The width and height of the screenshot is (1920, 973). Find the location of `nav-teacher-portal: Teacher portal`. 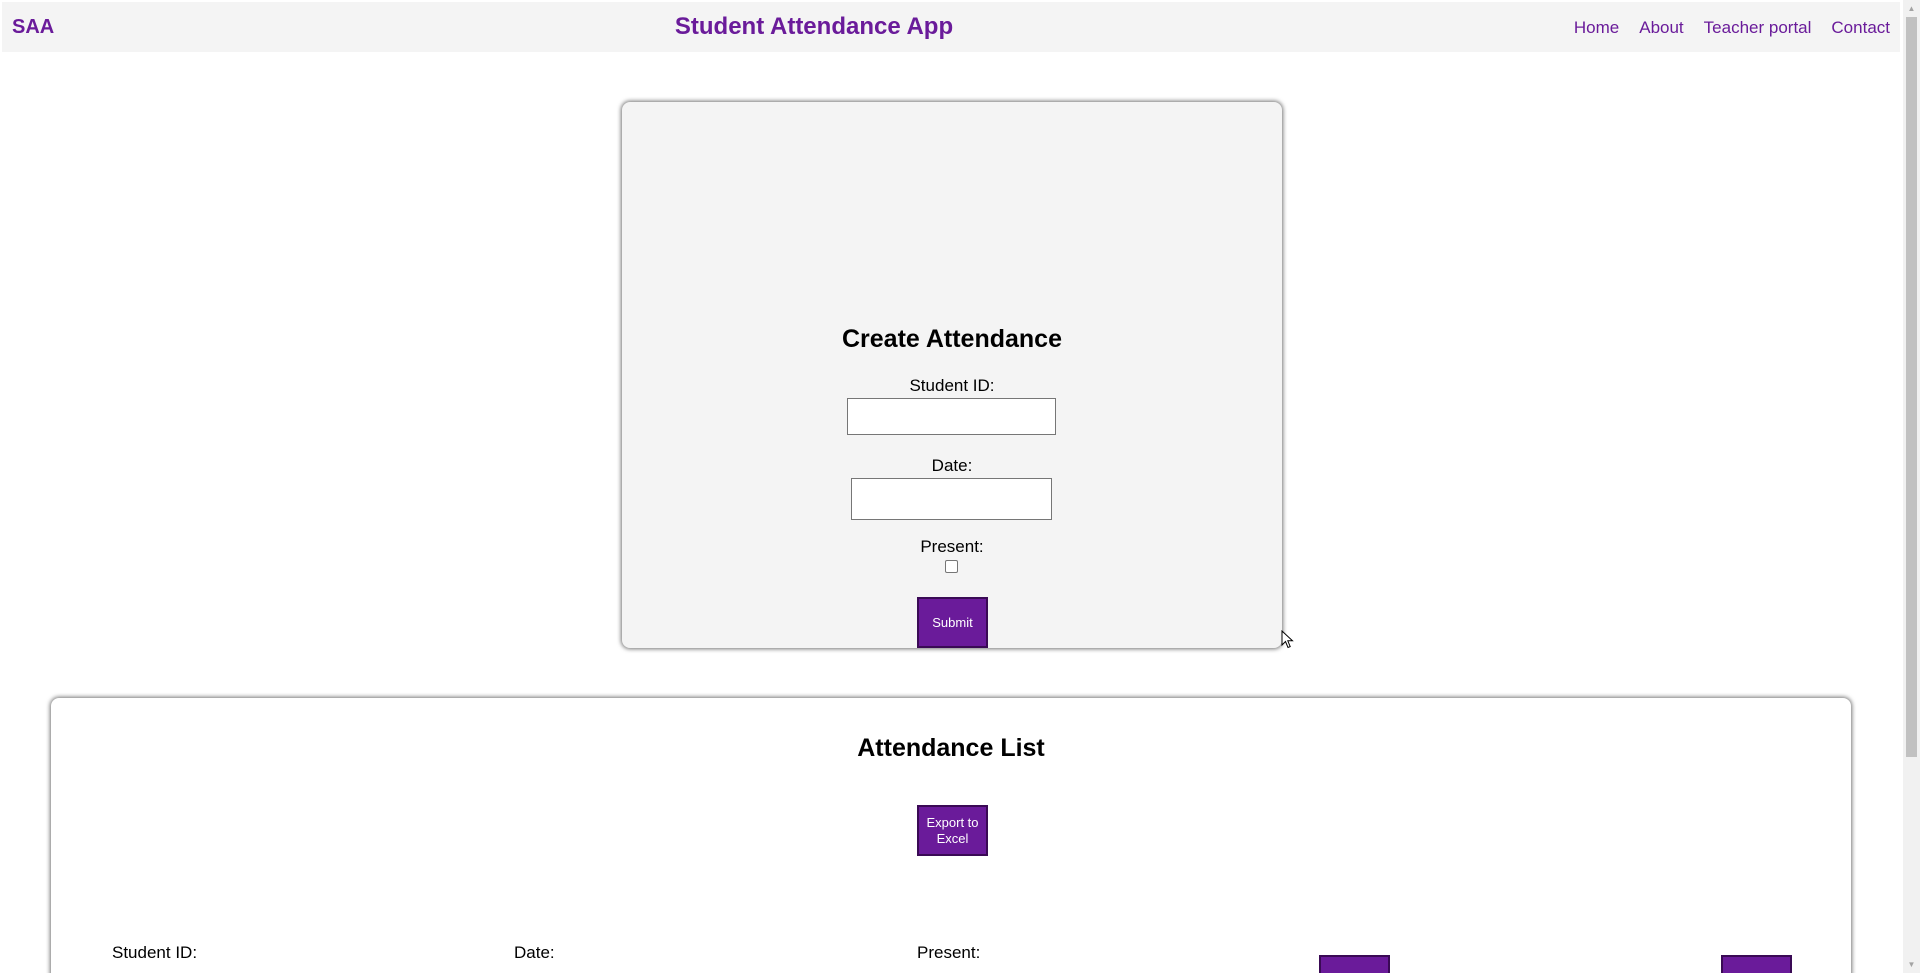

nav-teacher-portal: Teacher portal is located at coordinates (1758, 28).